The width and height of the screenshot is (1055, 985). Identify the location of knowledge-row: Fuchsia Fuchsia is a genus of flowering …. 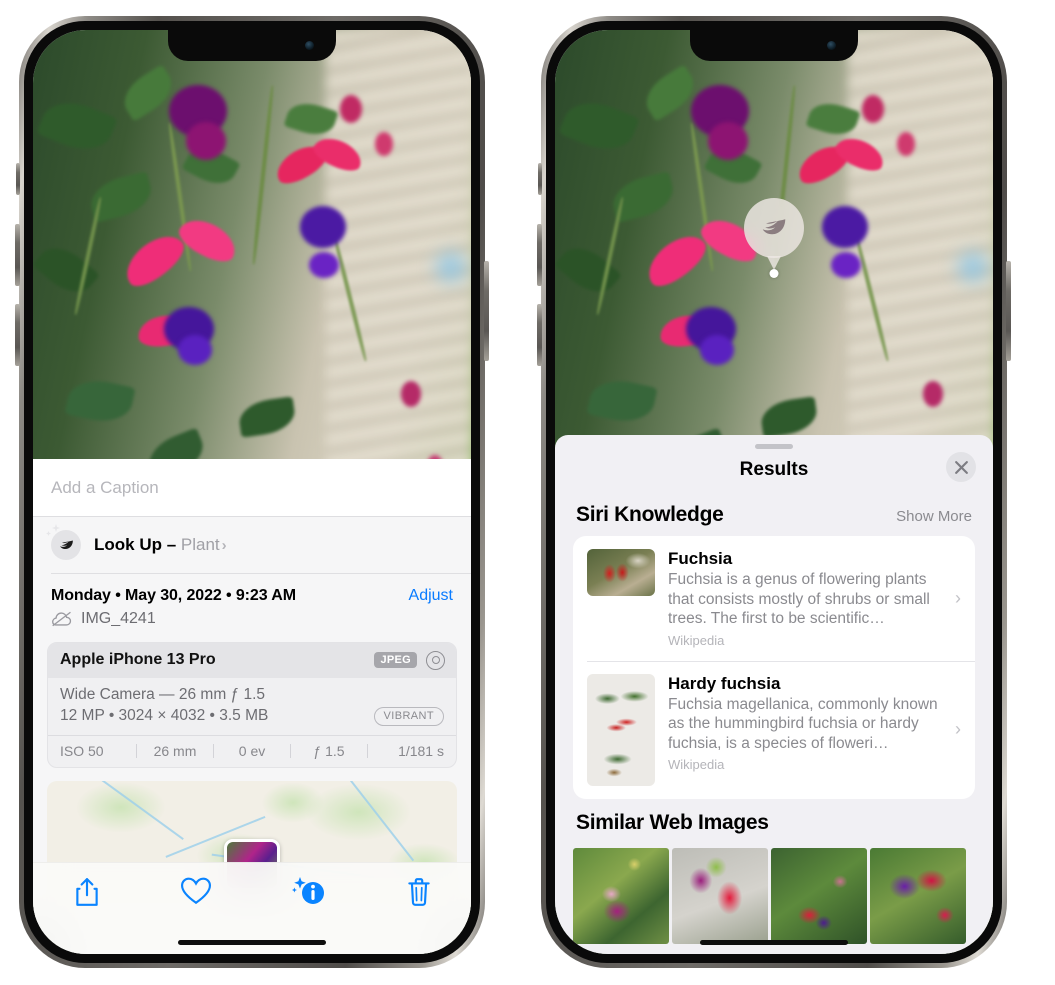
(774, 598).